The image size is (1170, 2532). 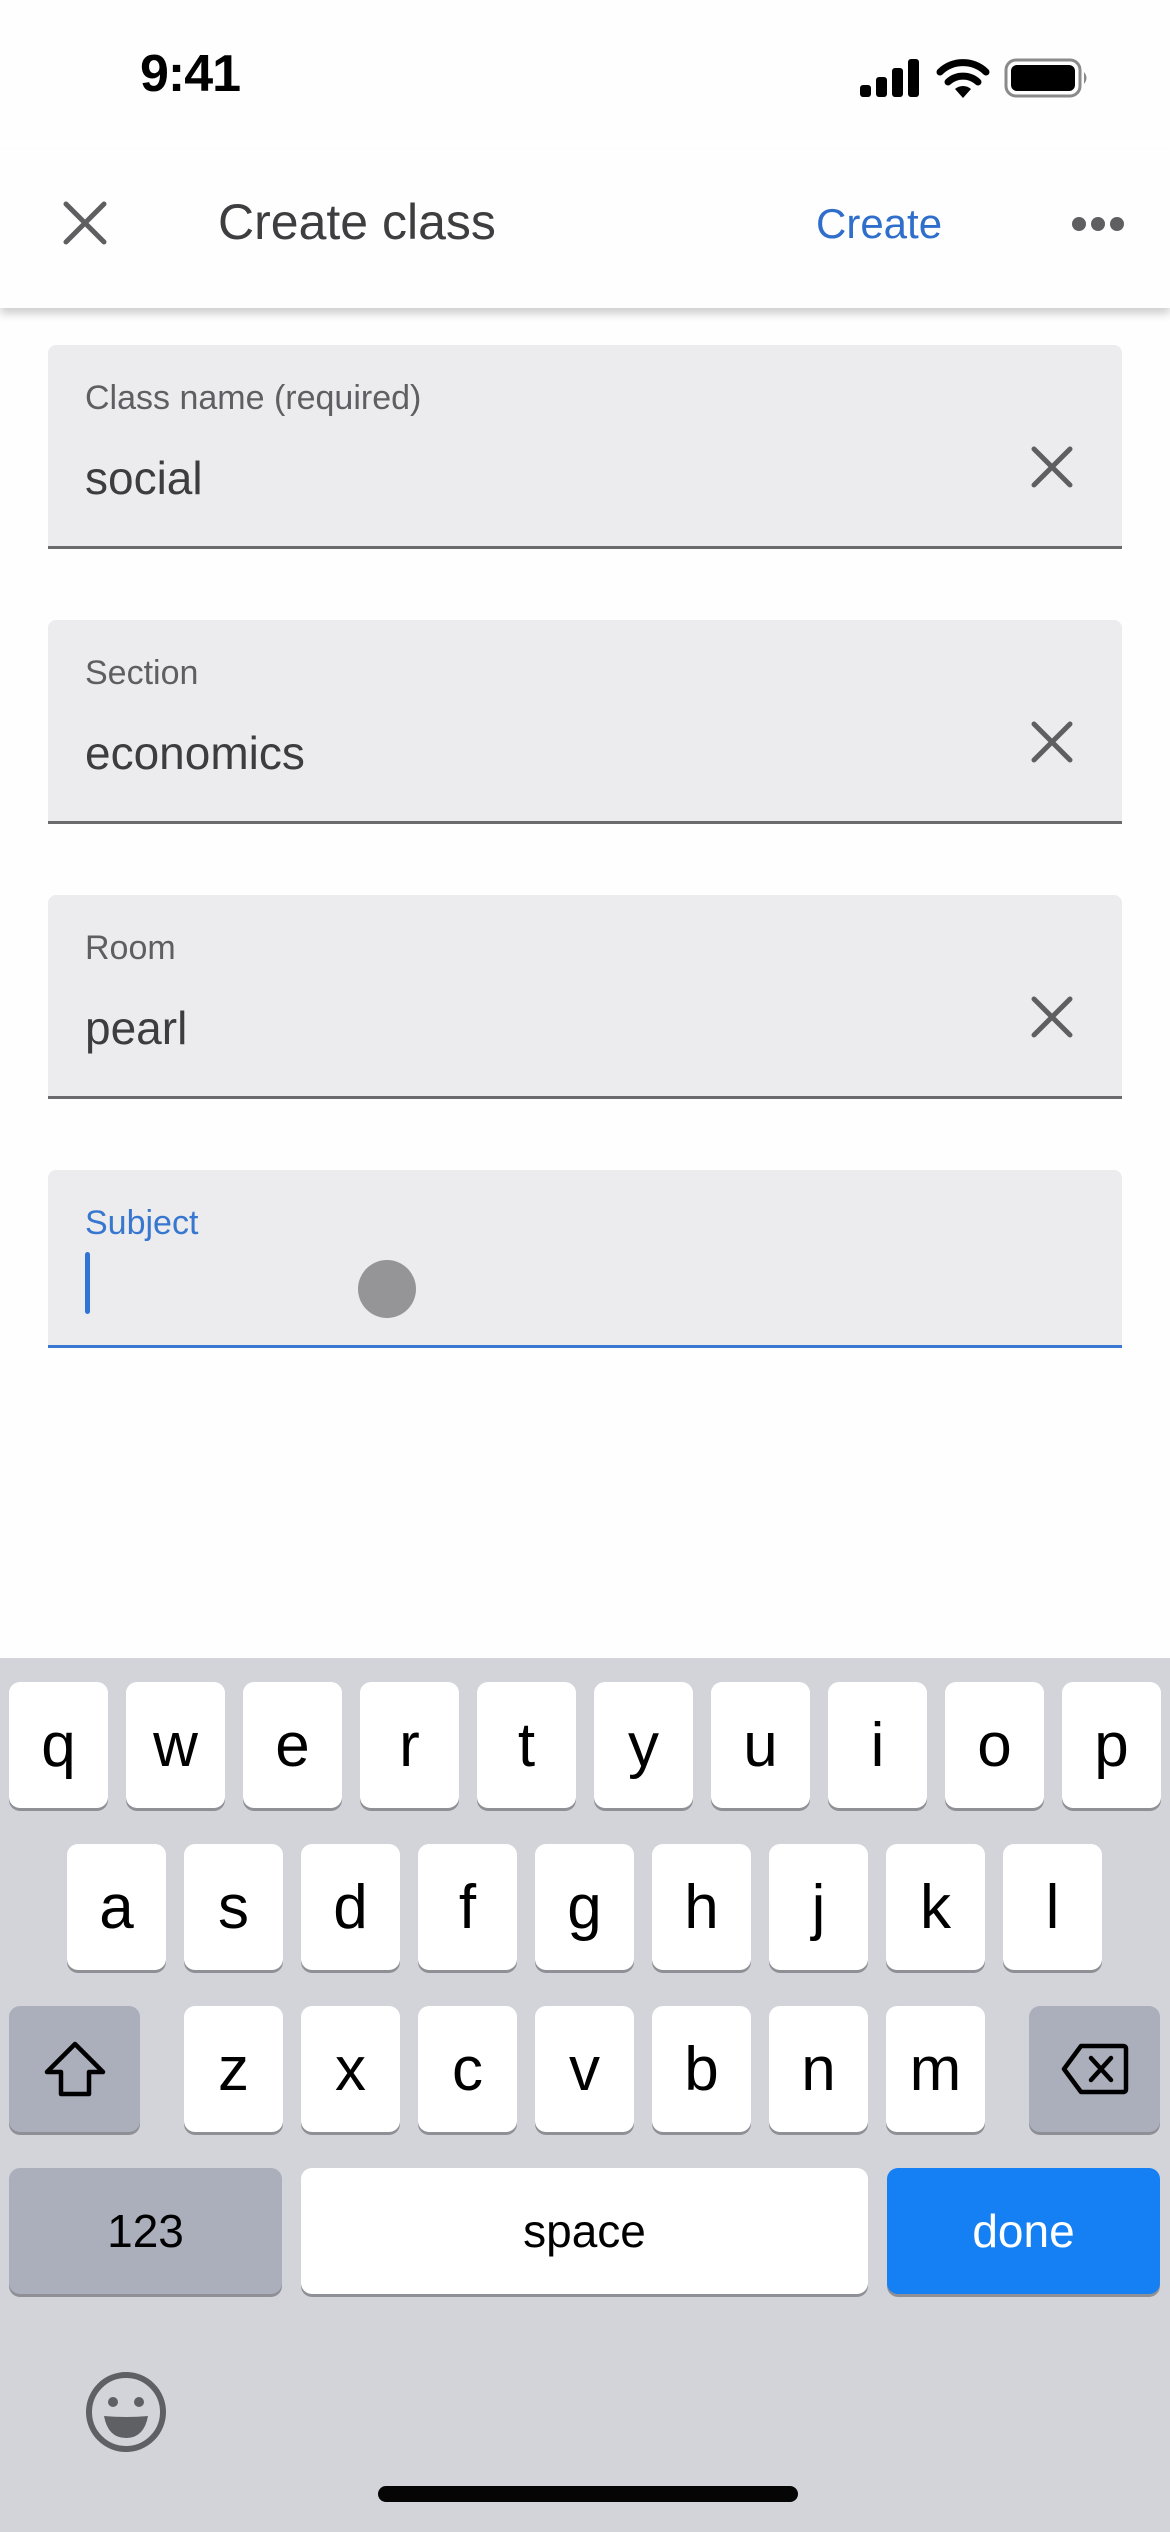 What do you see at coordinates (877, 1745) in the screenshot?
I see `key-i: i` at bounding box center [877, 1745].